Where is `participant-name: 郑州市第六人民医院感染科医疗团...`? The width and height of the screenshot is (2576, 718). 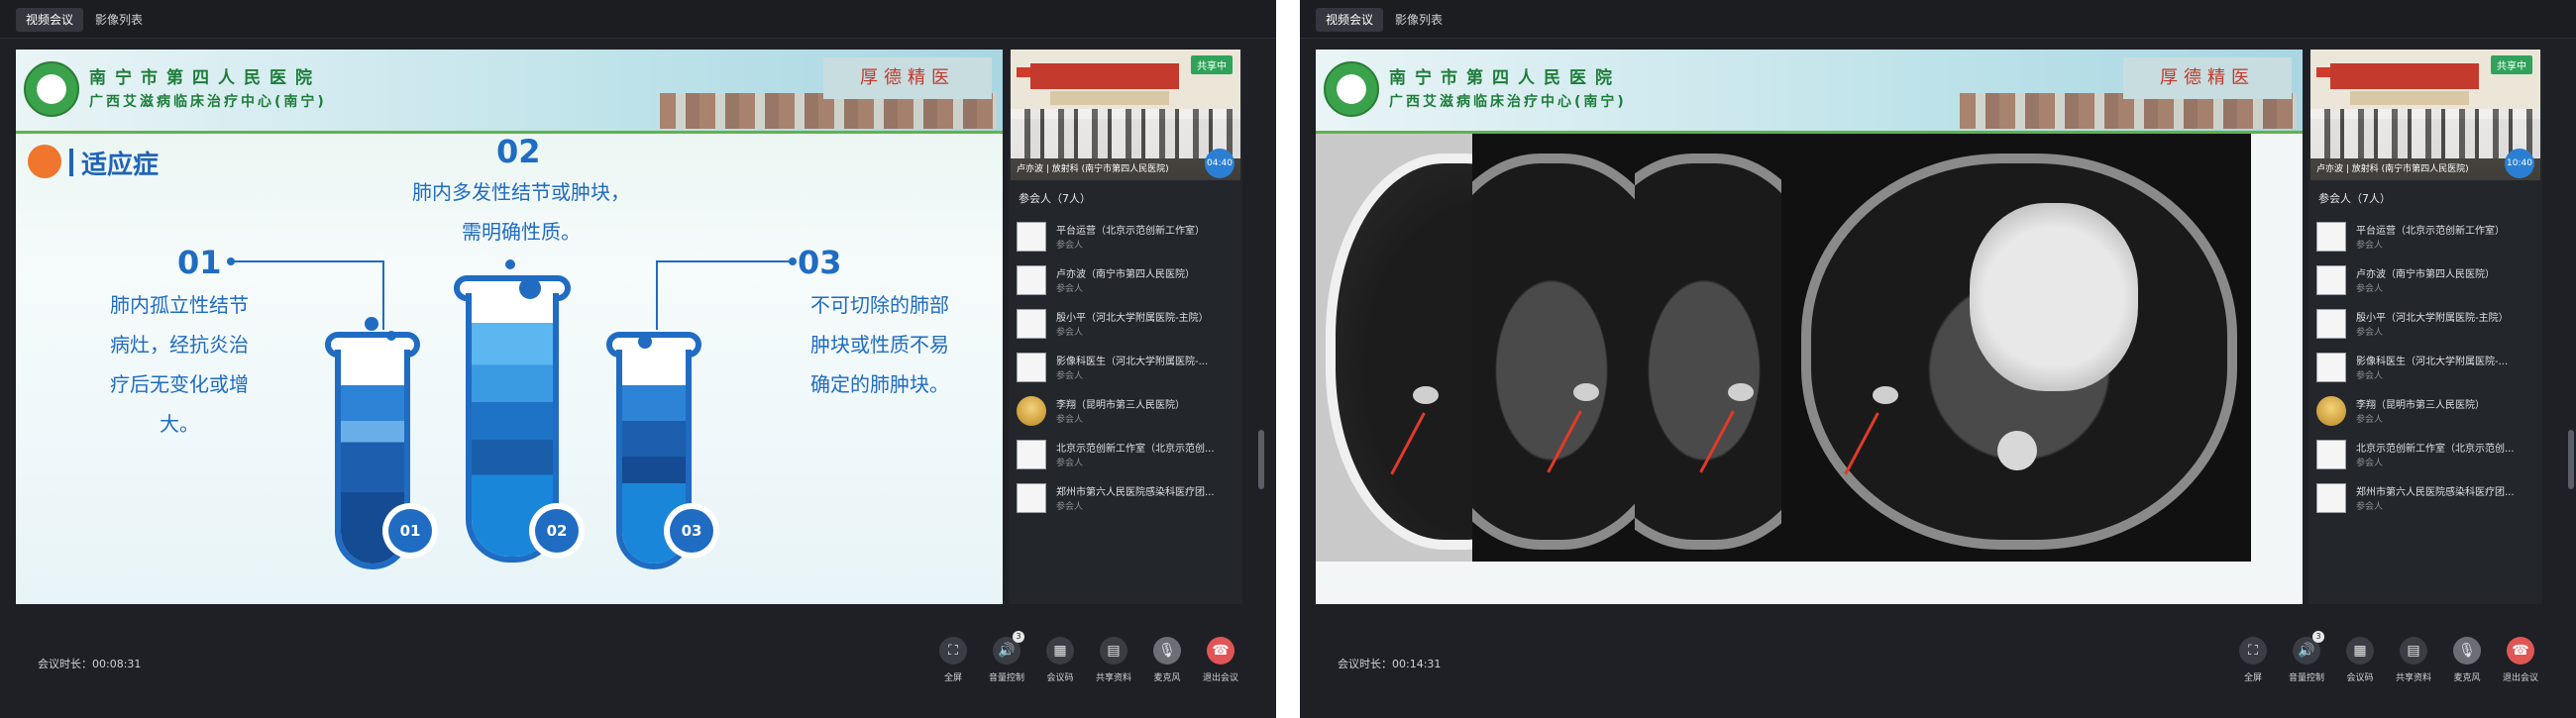
participant-name: 郑州市第六人民医院感染科医疗团... is located at coordinates (2435, 493).